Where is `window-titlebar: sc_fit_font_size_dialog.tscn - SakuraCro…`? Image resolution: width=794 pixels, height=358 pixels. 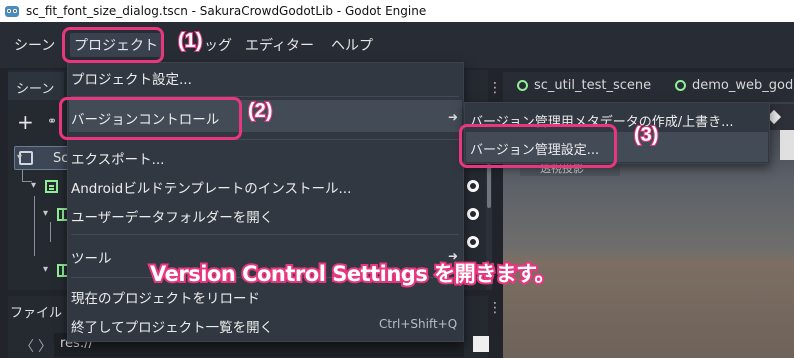
window-titlebar: sc_fit_font_size_dialog.tscn - SakuraCro… is located at coordinates (397, 11).